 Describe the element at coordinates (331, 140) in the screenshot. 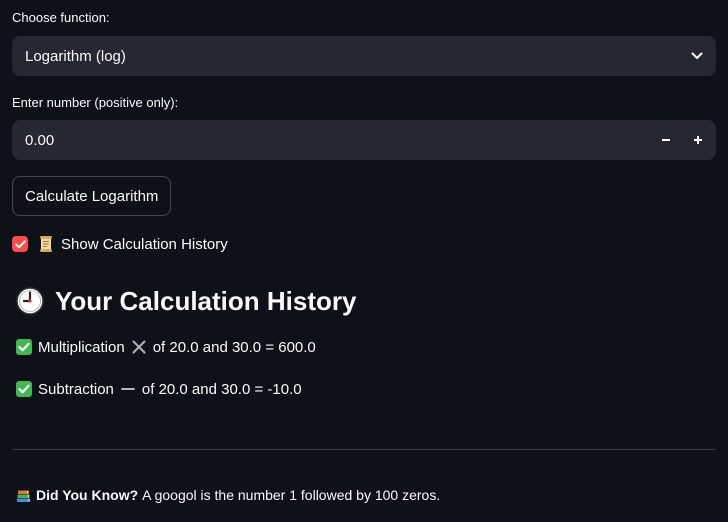

I see `number-input` at that location.